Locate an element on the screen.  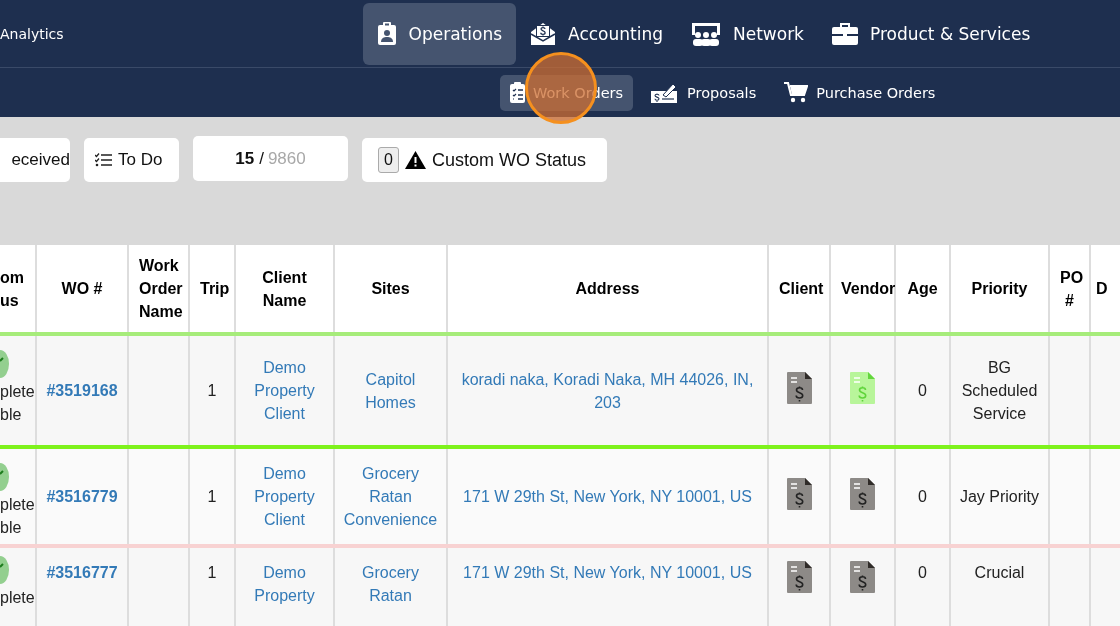
table-cell: Crucial is located at coordinates (999, 572).